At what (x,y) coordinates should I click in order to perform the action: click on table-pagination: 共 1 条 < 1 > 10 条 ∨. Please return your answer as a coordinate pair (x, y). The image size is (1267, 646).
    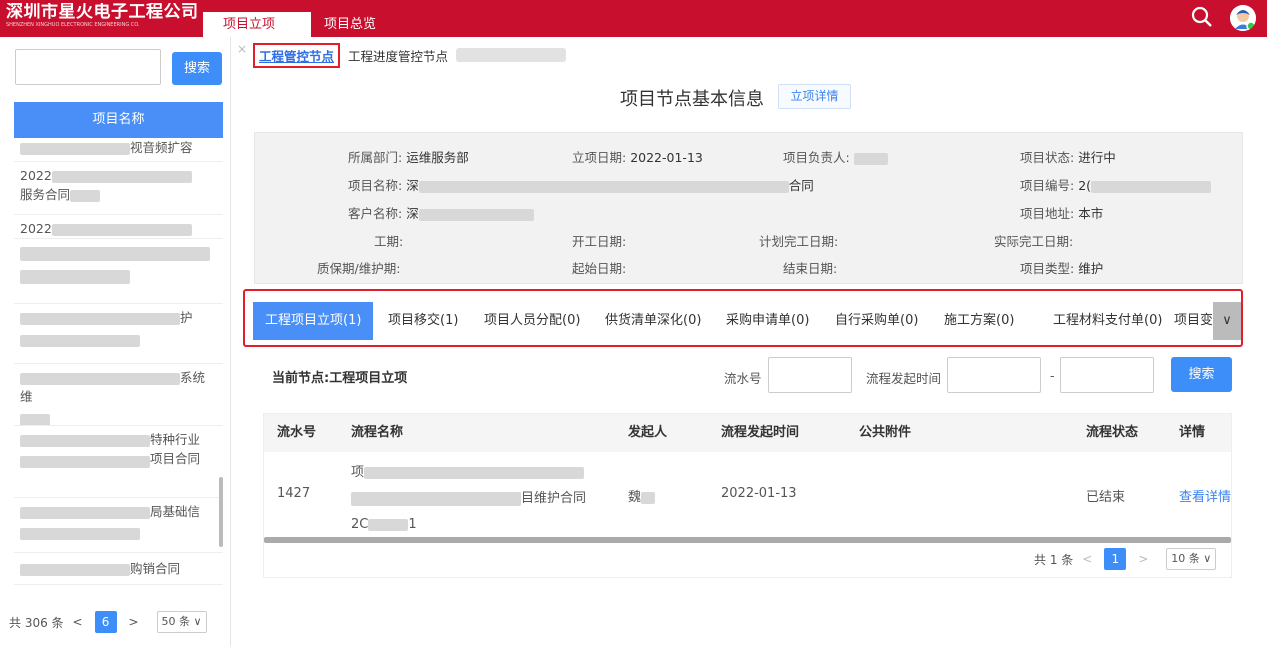
    Looking at the image, I should click on (1125, 559).